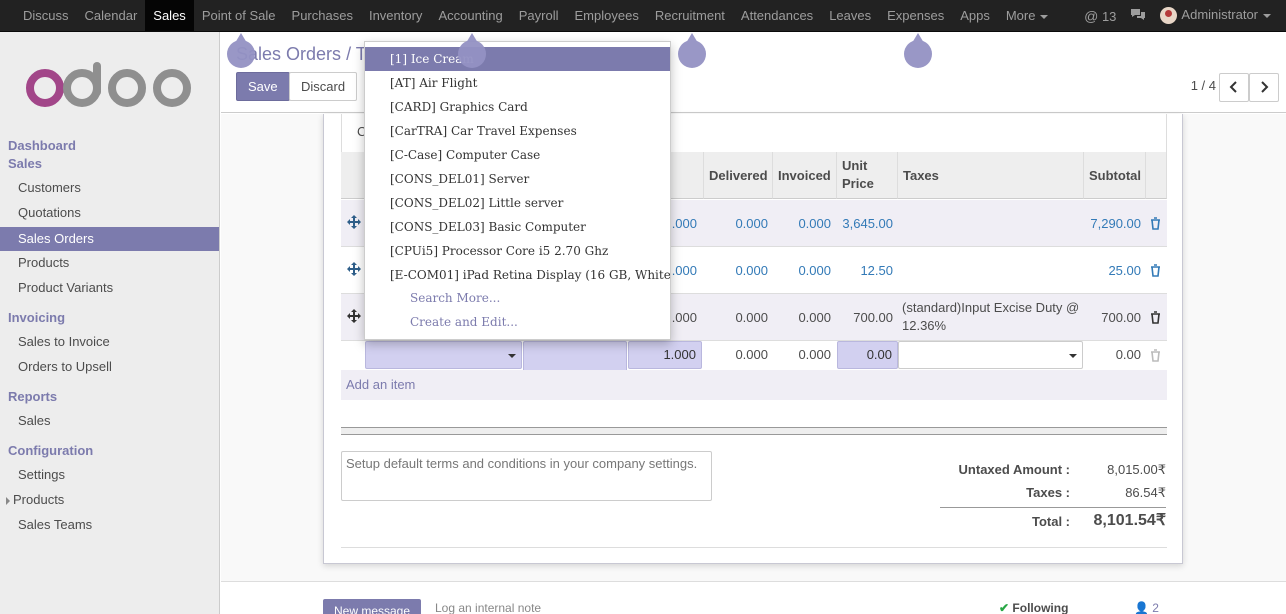 The width and height of the screenshot is (1286, 614). I want to click on cell-taxes: (standard)Input Excise Duty @ 12.36%, so click(992, 322).